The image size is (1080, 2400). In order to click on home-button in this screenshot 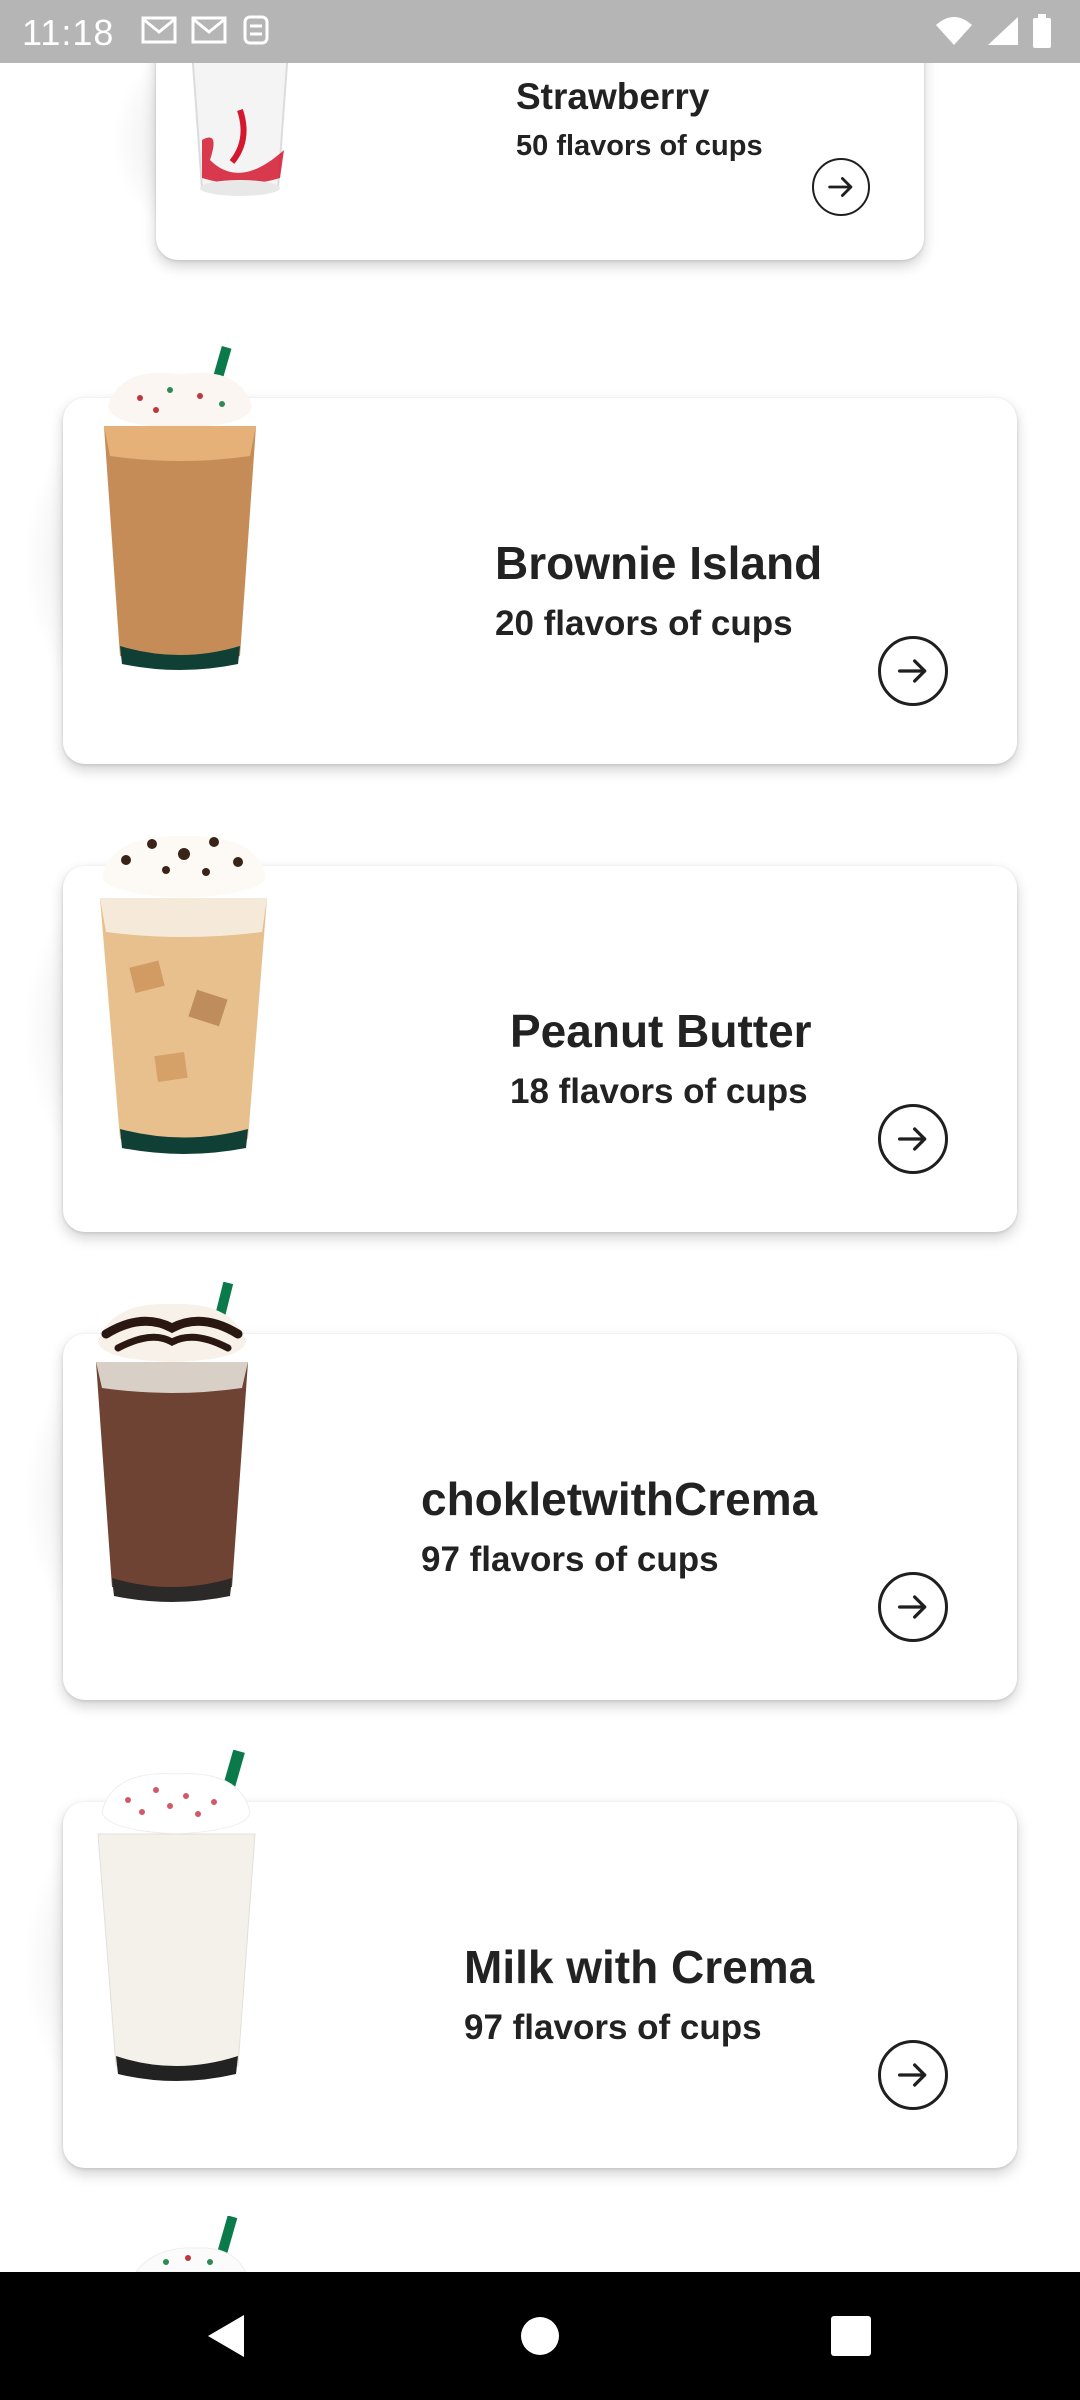, I will do `click(540, 2336)`.